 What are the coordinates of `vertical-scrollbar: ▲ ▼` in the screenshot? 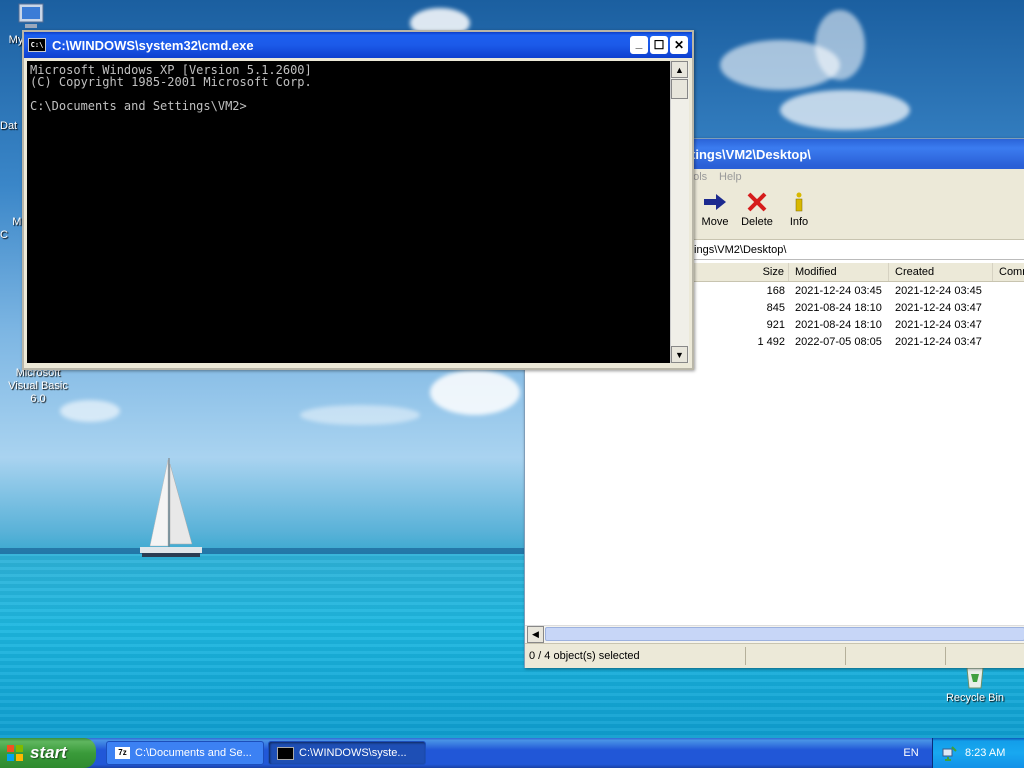 It's located at (679, 212).